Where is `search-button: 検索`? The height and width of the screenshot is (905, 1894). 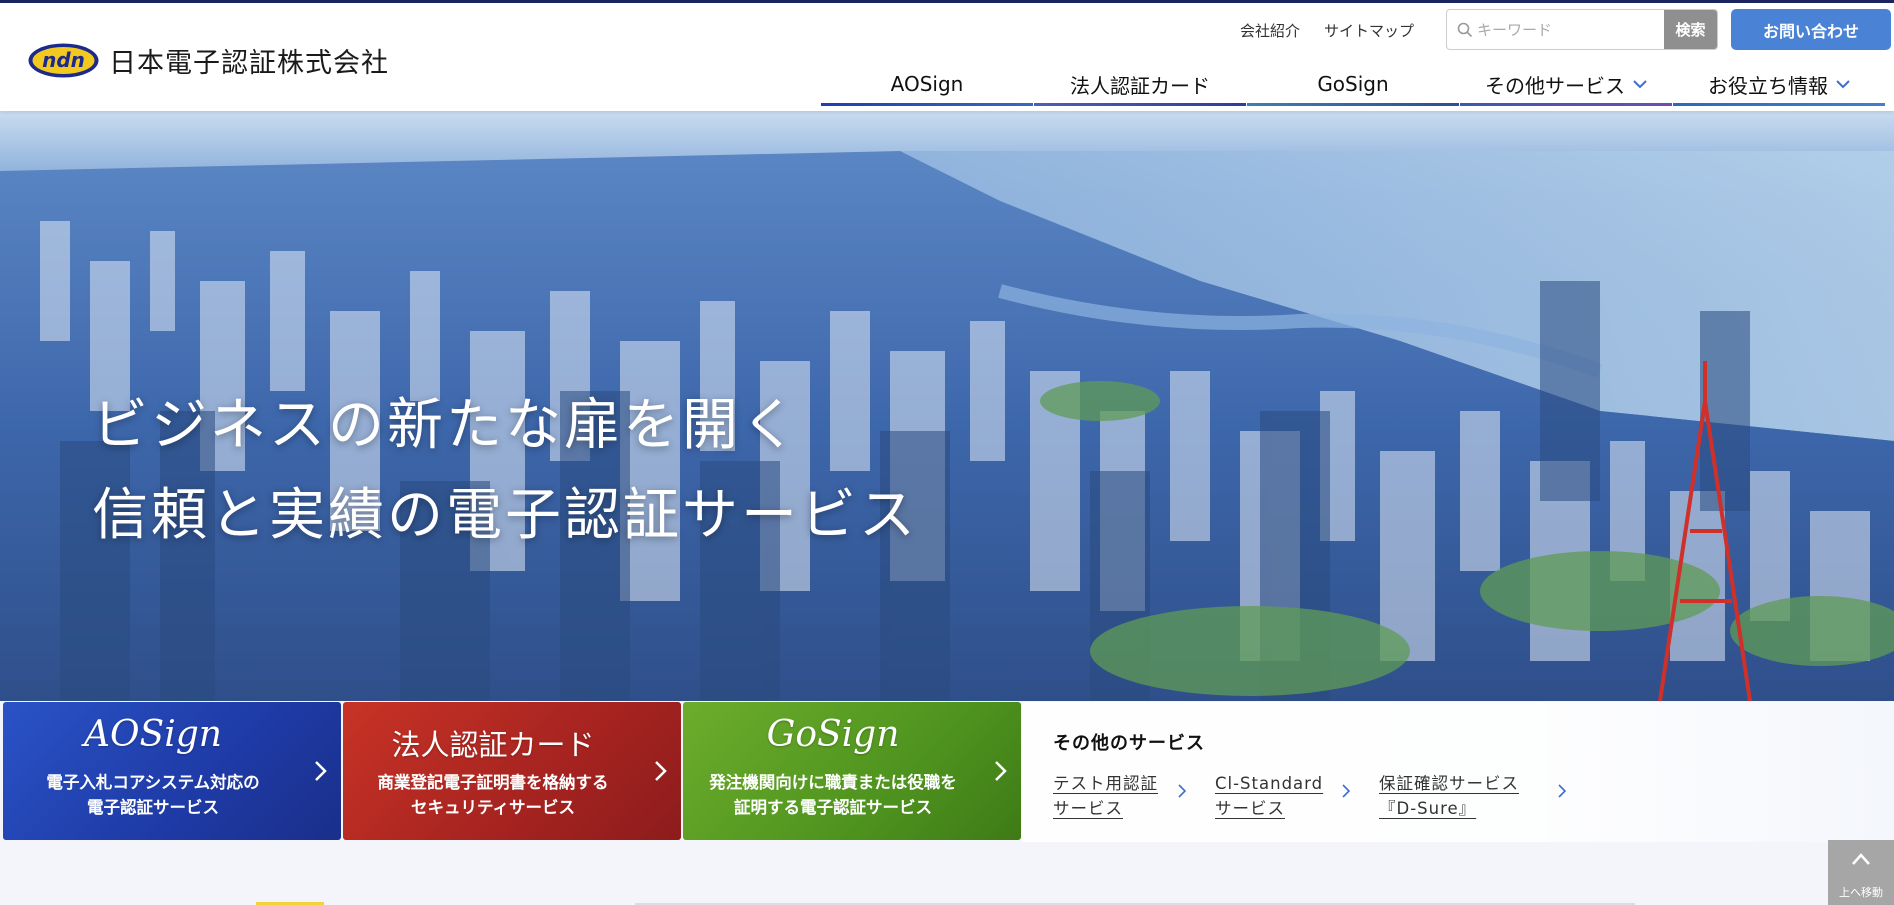
search-button: 検索 is located at coordinates (1690, 29).